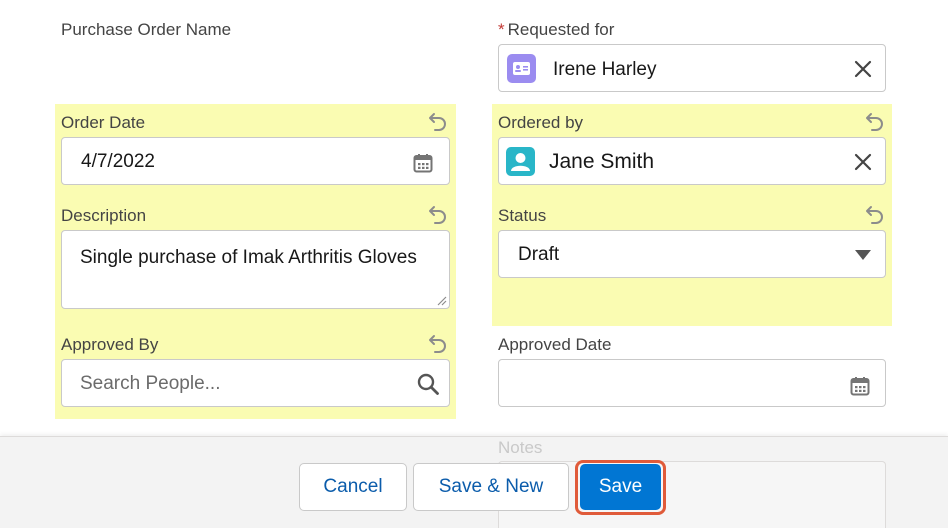  I want to click on undo-status-icon, so click(875, 214).